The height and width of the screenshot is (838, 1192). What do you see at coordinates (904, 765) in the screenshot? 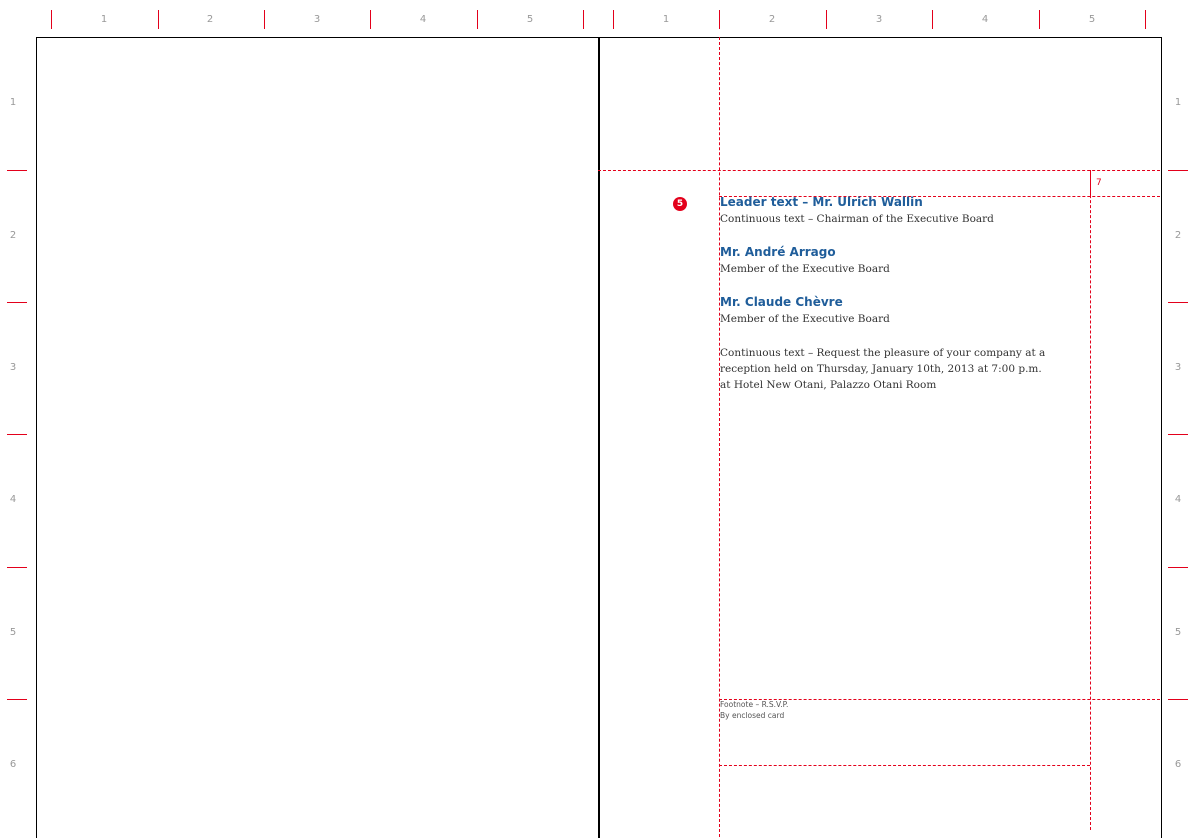
I see `bottom-margin-guide` at bounding box center [904, 765].